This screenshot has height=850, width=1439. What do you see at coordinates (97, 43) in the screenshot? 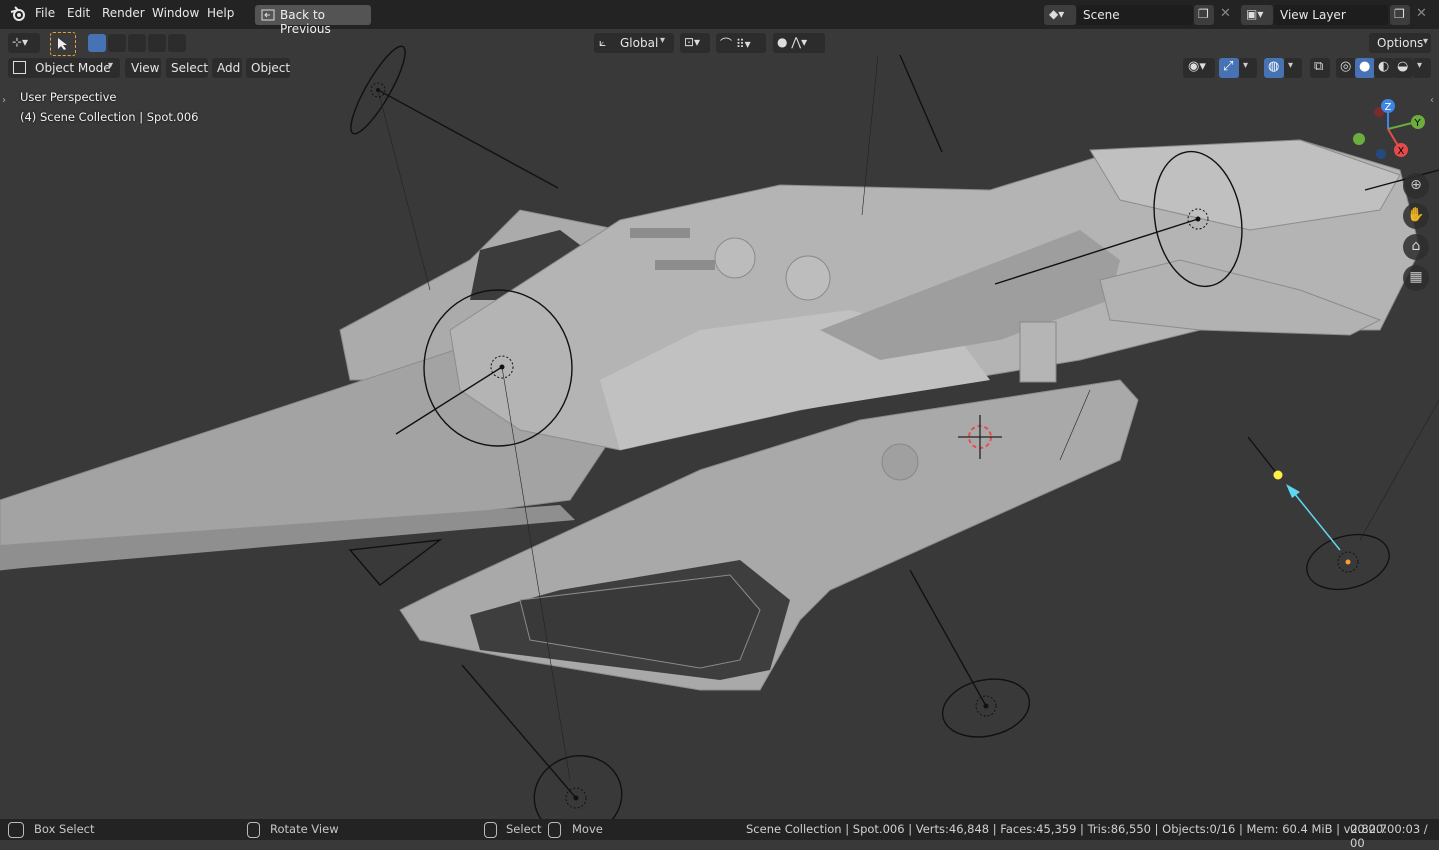
I see `select-new-button` at bounding box center [97, 43].